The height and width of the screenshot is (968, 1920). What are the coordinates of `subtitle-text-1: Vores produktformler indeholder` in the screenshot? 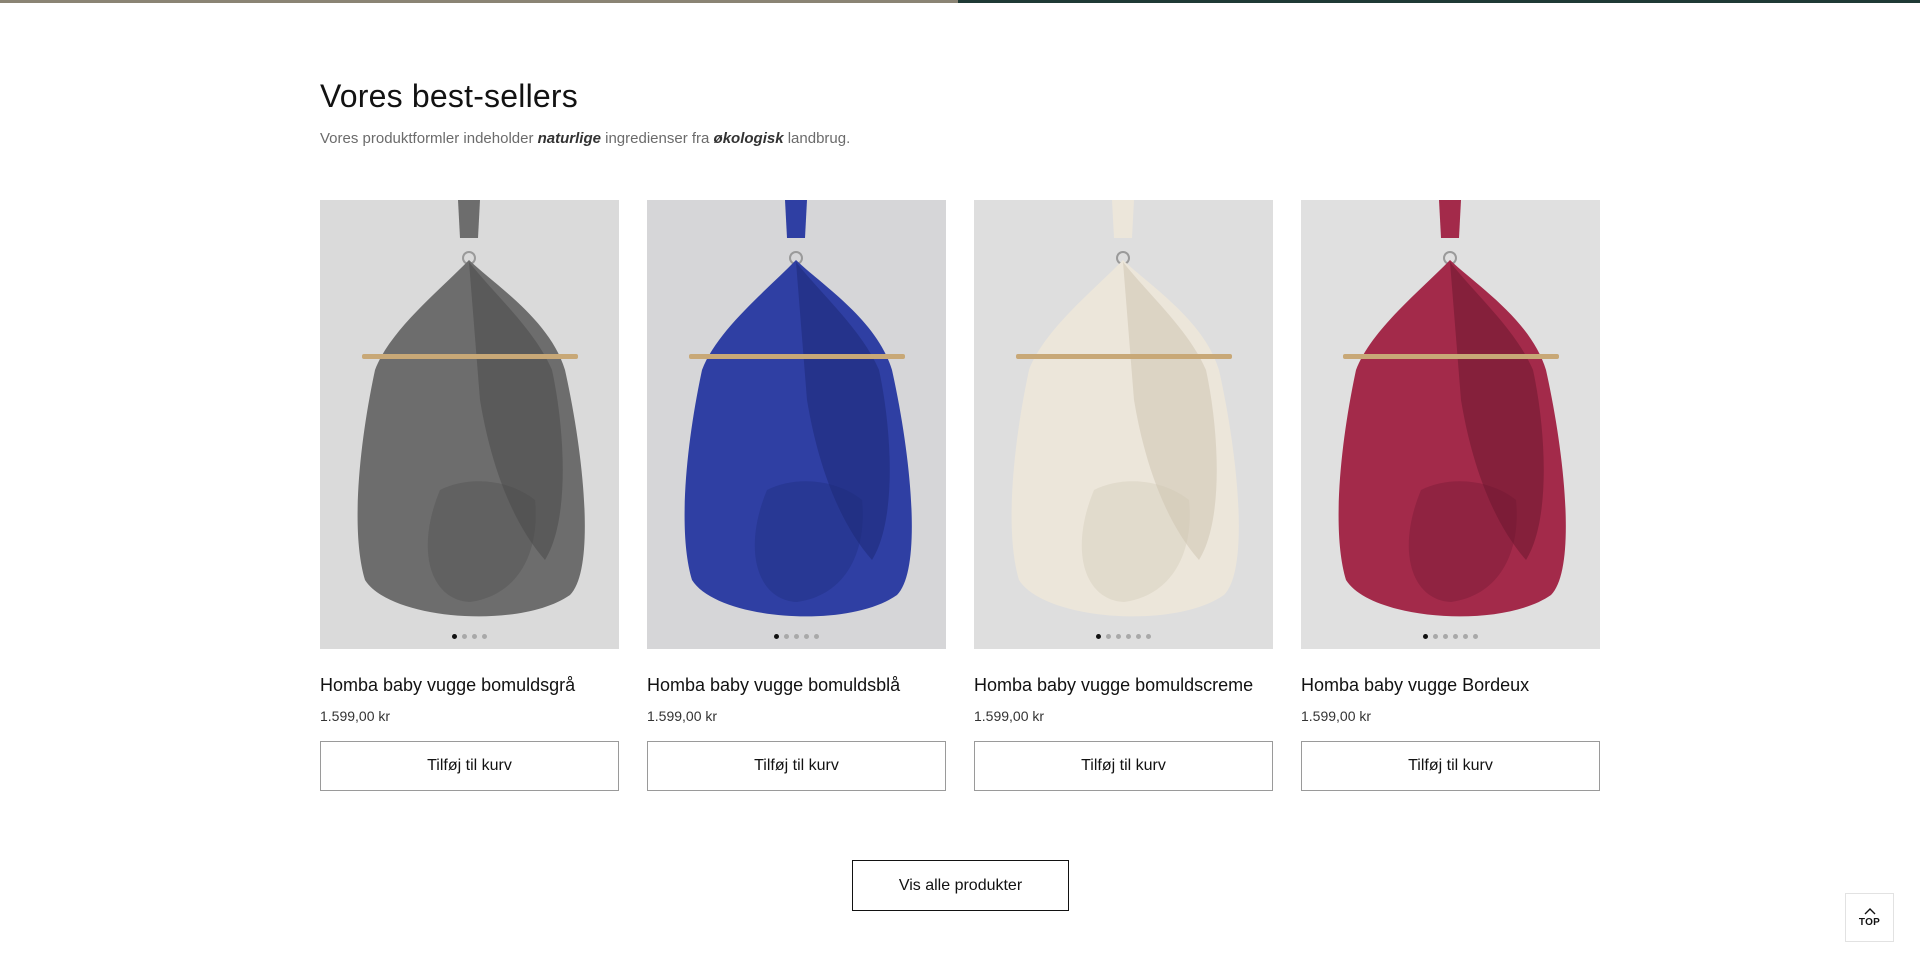 It's located at (429, 138).